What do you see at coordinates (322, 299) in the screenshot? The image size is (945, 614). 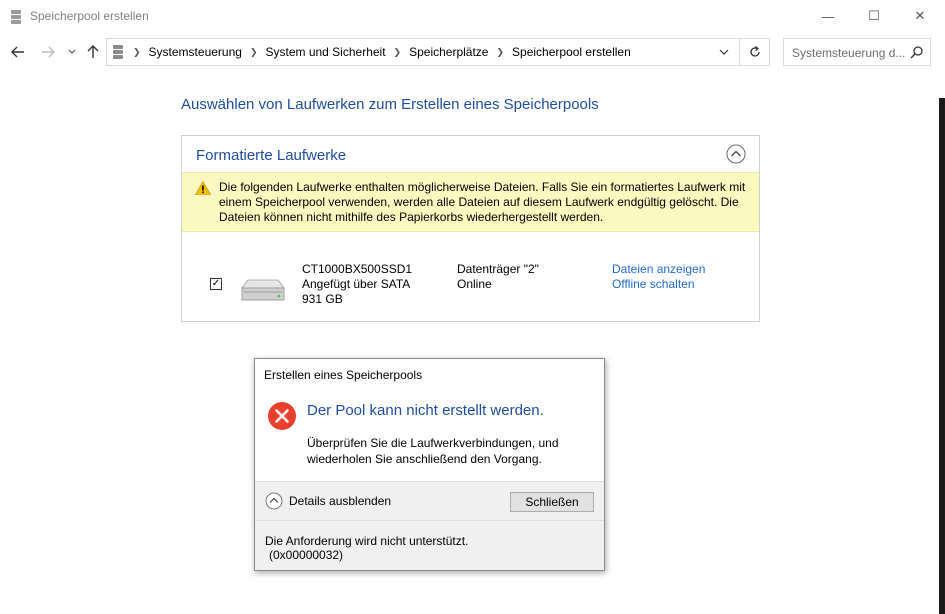 I see `drive-size: 931 GB` at bounding box center [322, 299].